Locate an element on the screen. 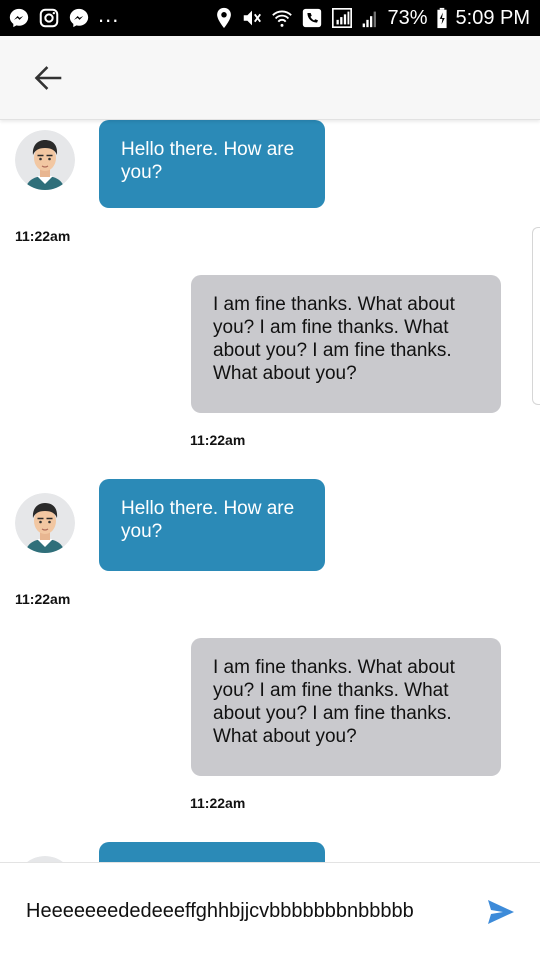  message-composer is located at coordinates (270, 911).